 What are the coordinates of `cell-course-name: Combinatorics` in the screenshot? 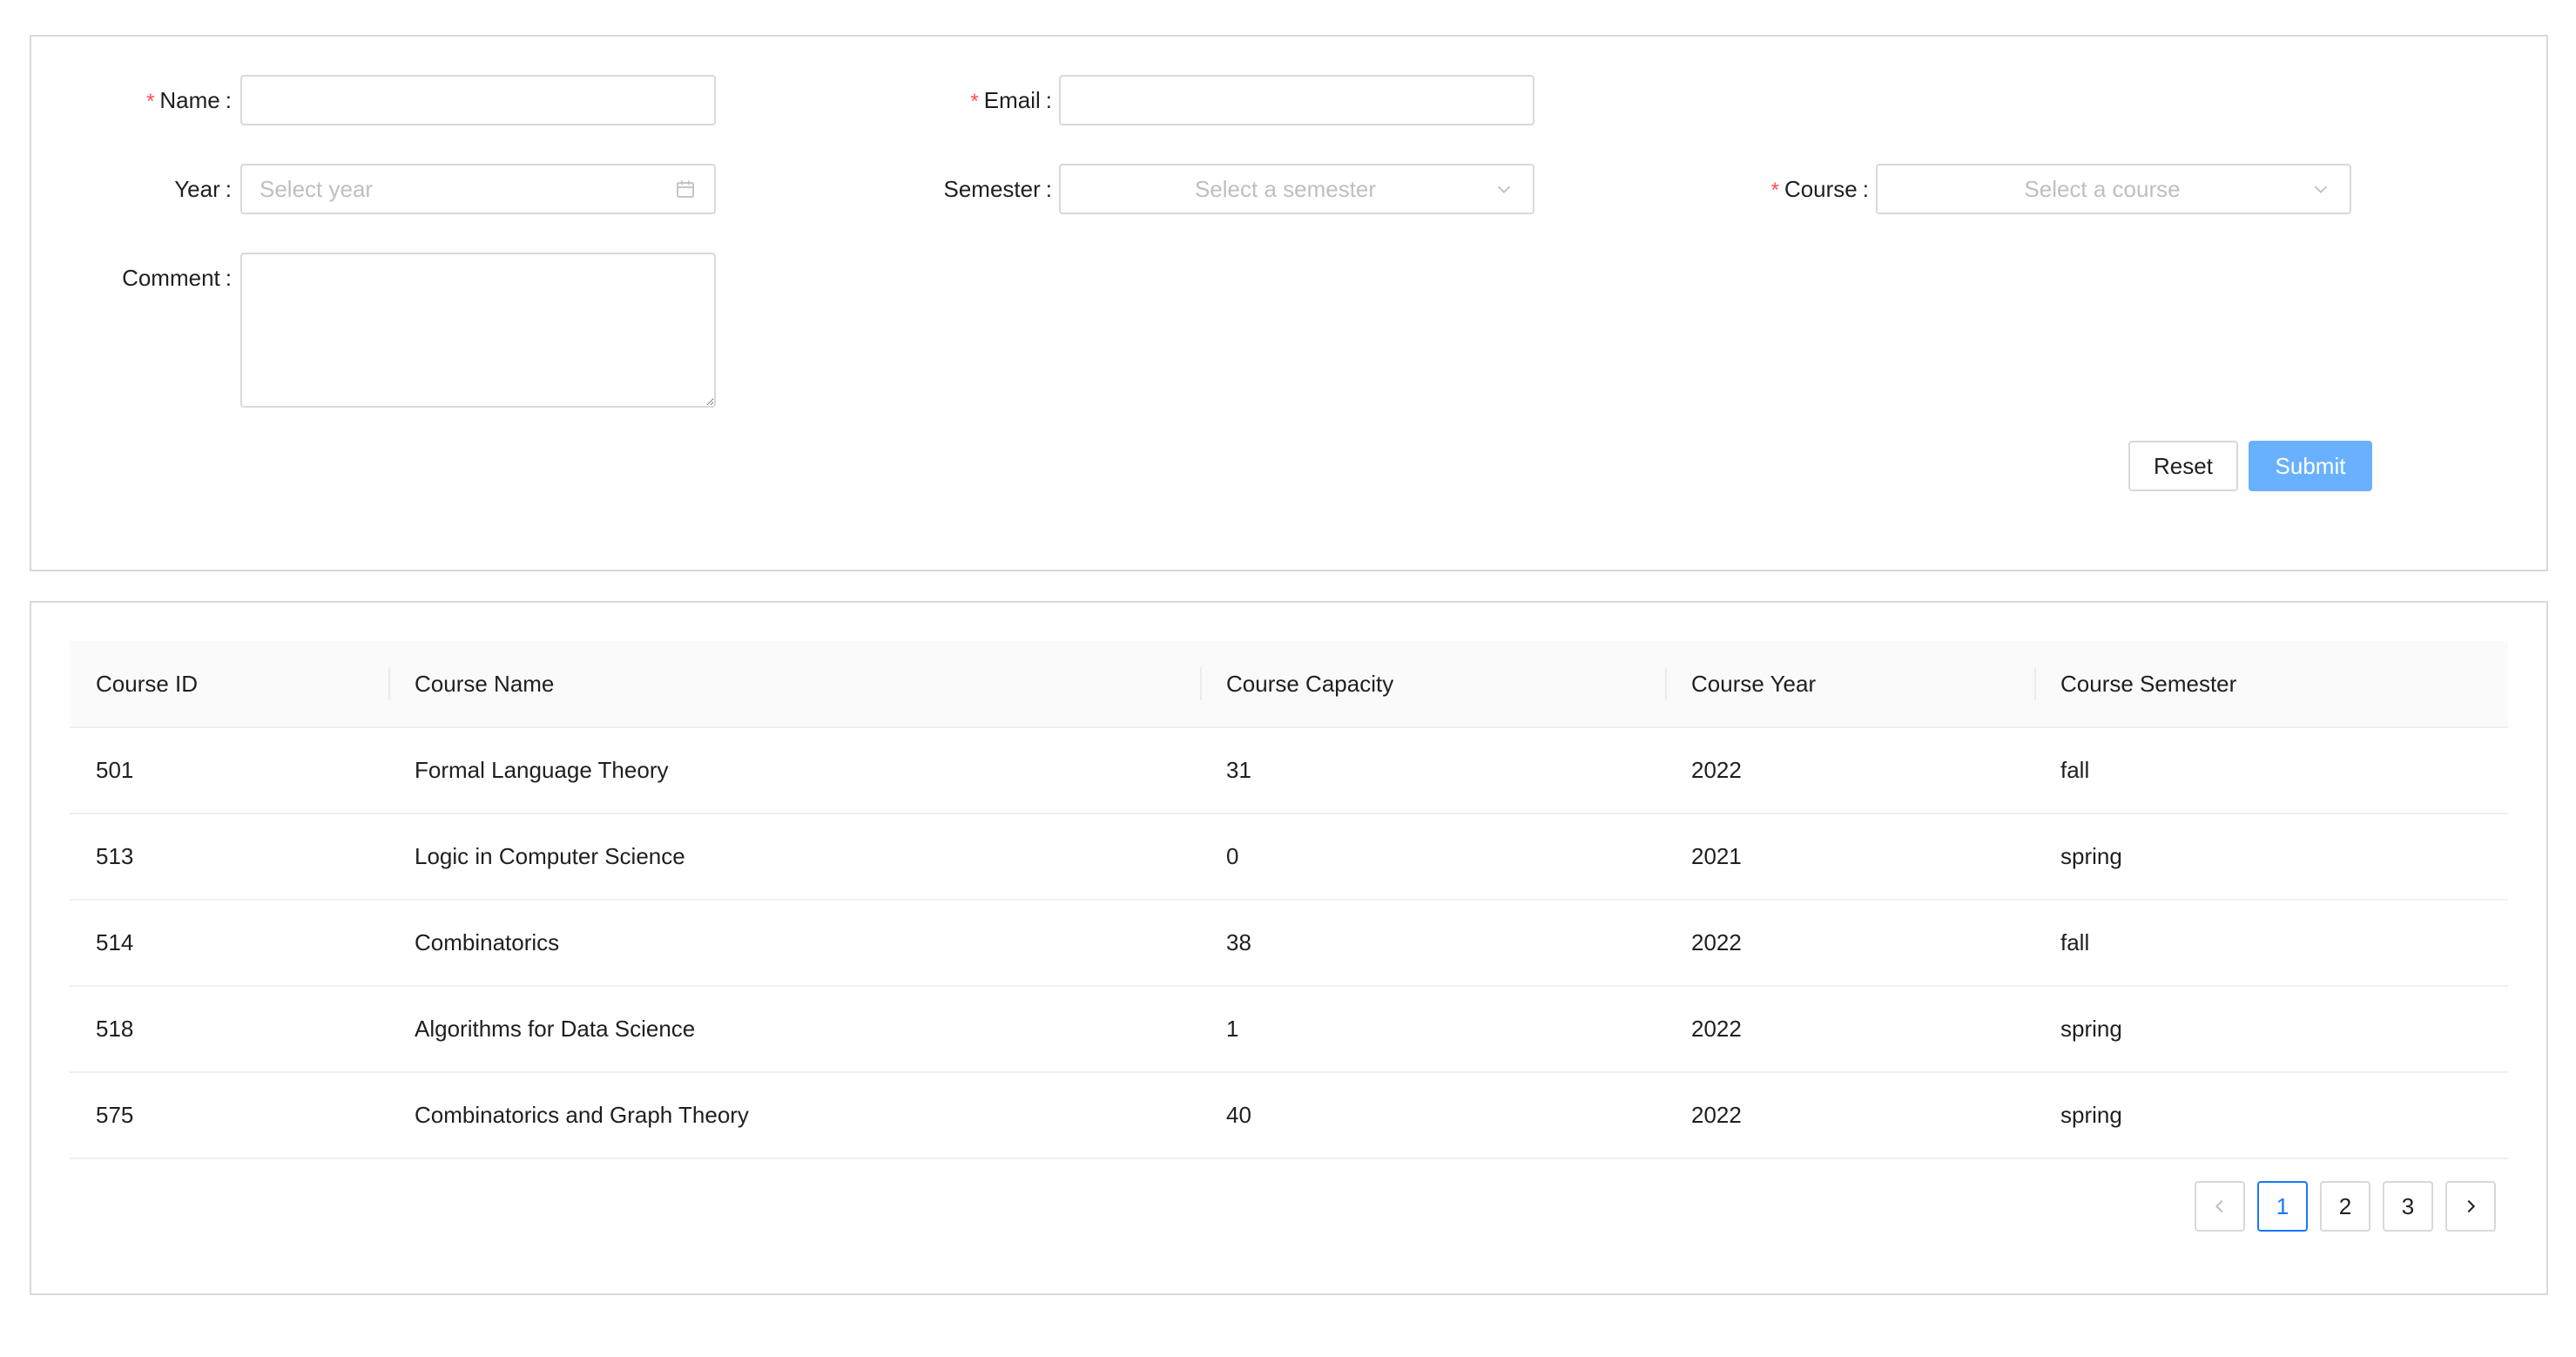 It's located at (794, 943).